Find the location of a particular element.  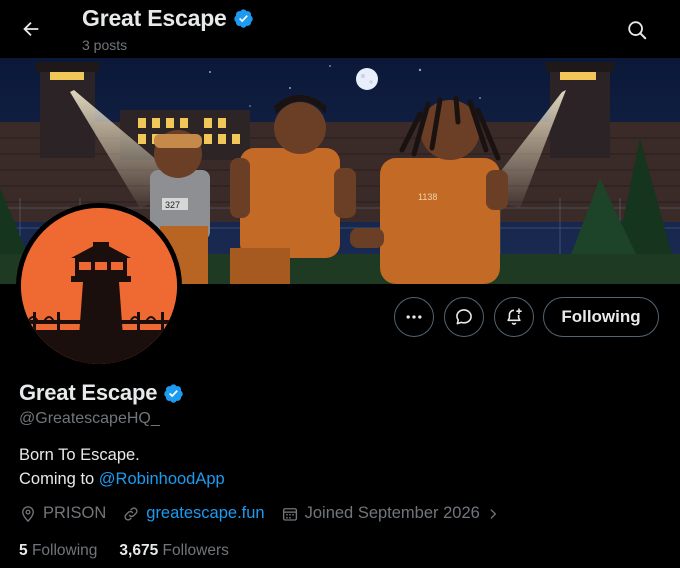

link-icon is located at coordinates (131, 513).